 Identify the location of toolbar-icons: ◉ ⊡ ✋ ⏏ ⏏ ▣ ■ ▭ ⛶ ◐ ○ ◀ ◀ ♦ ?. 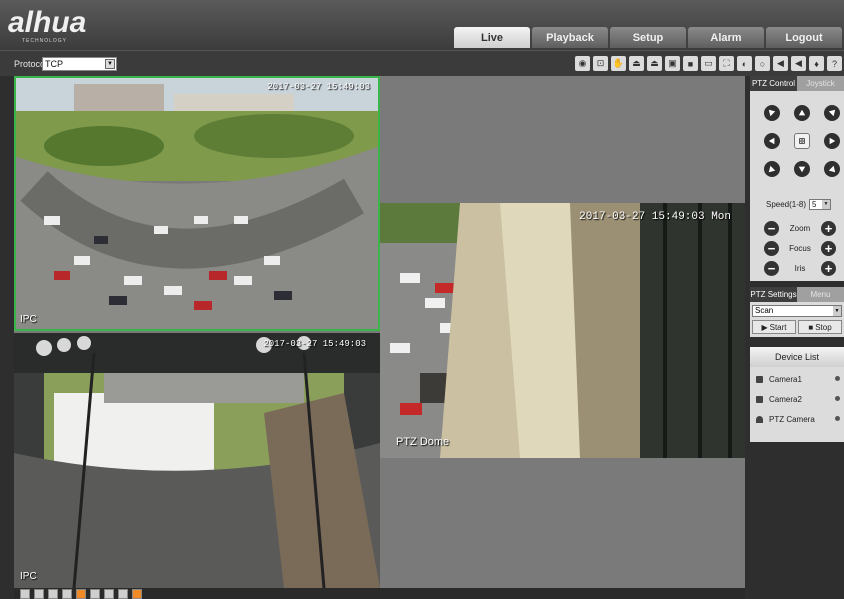
(708, 63).